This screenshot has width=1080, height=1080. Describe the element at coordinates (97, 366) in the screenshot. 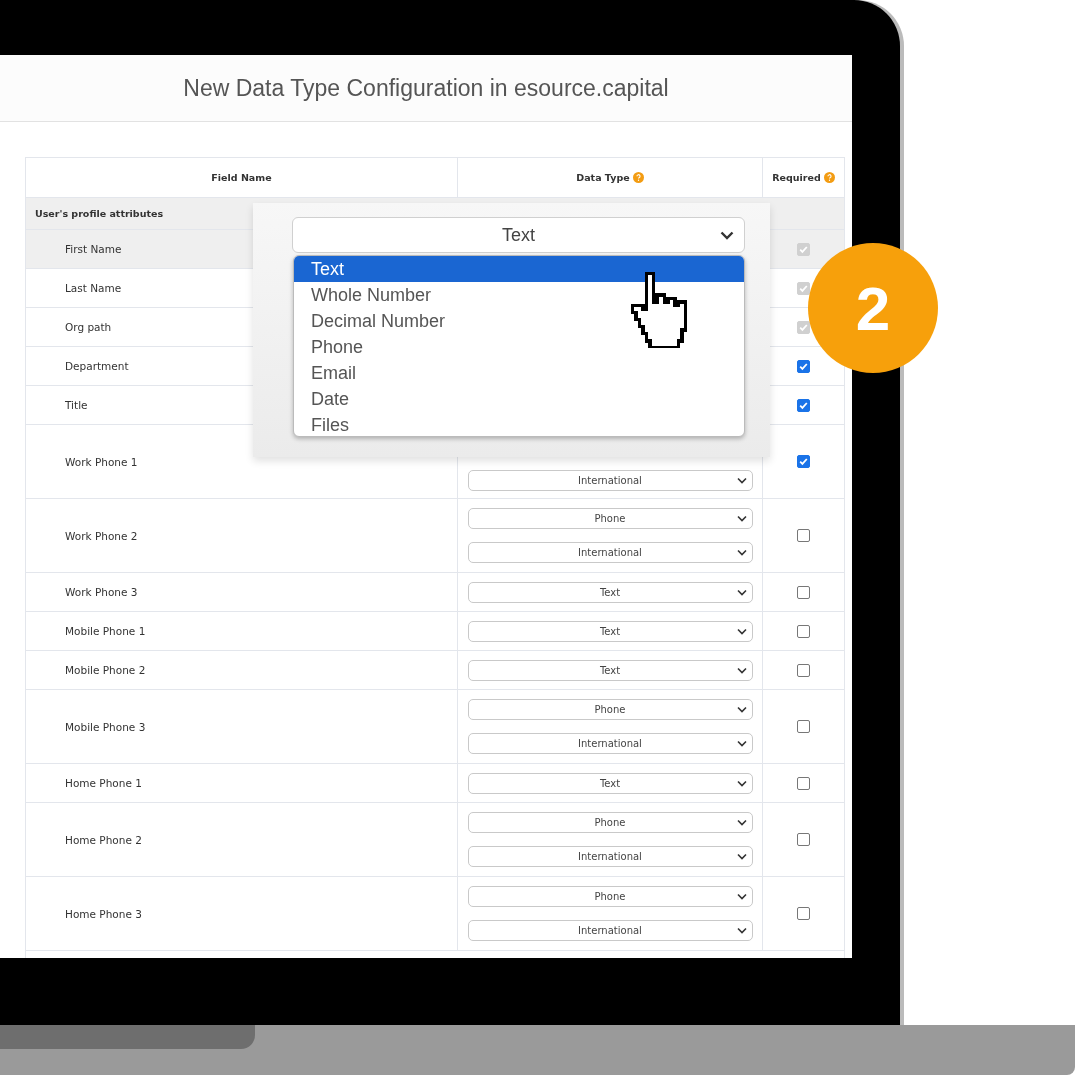

I see `field-name: Department` at that location.